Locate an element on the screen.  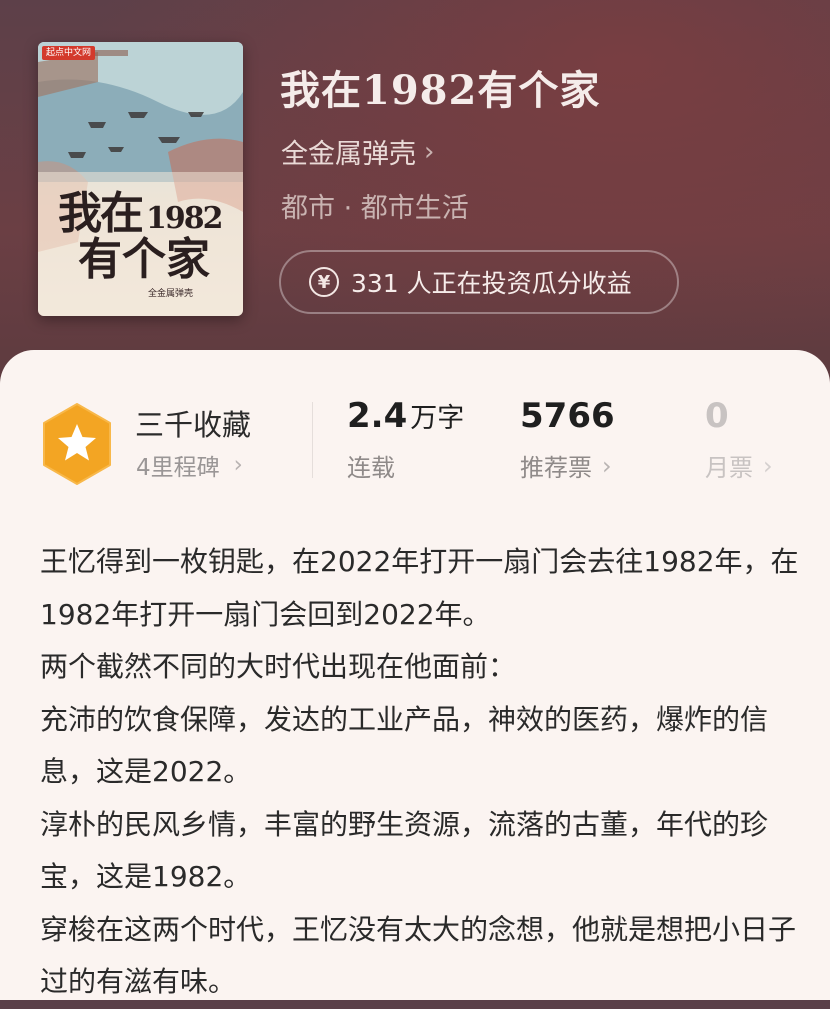
recommend-ticket-stat: 5766 推荐票 › is located at coordinates (567, 439).